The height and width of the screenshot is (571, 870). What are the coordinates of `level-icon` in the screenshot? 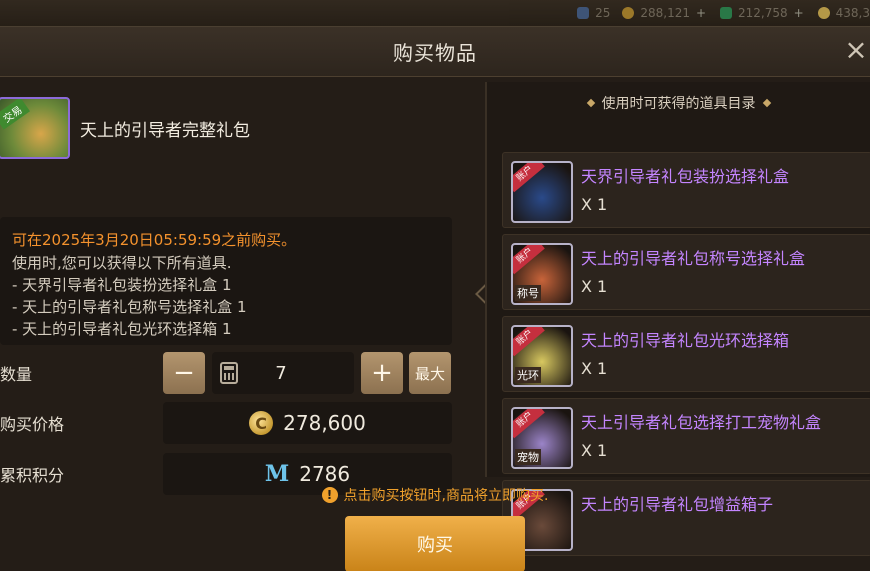 It's located at (583, 13).